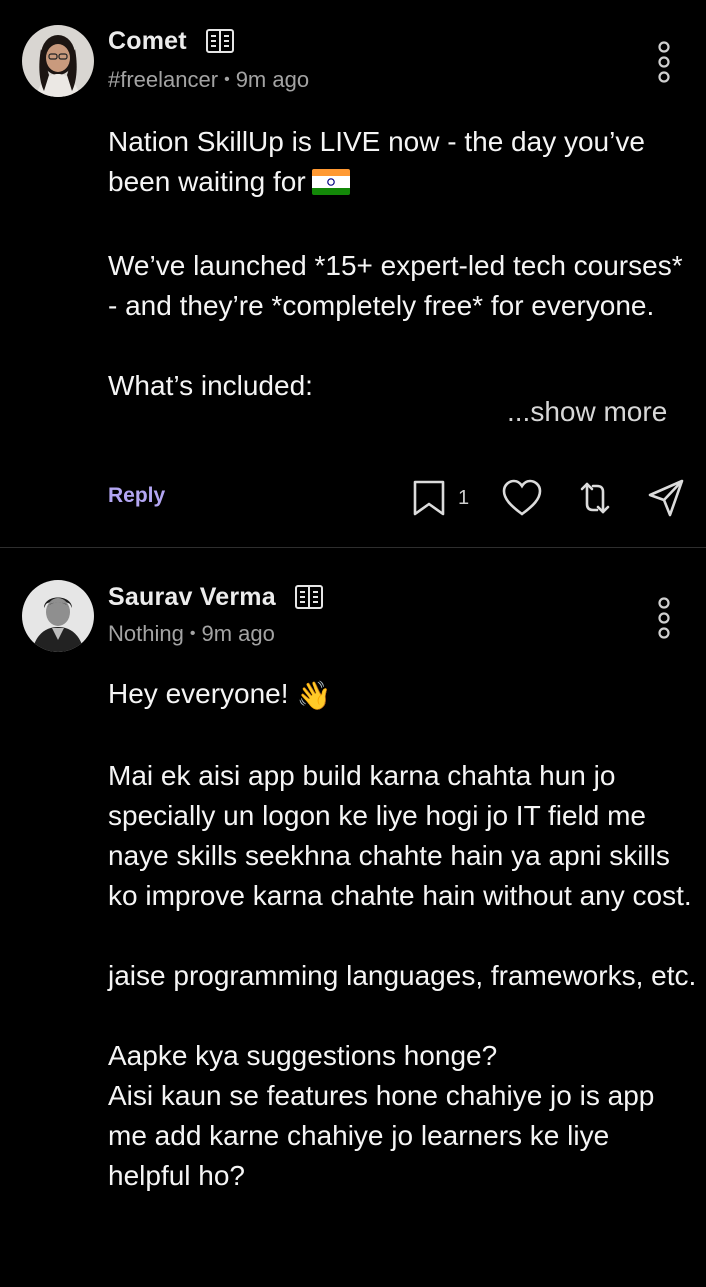 This screenshot has height=1287, width=706. What do you see at coordinates (198, 693) in the screenshot?
I see `post-paragraph: Hey everyone!` at bounding box center [198, 693].